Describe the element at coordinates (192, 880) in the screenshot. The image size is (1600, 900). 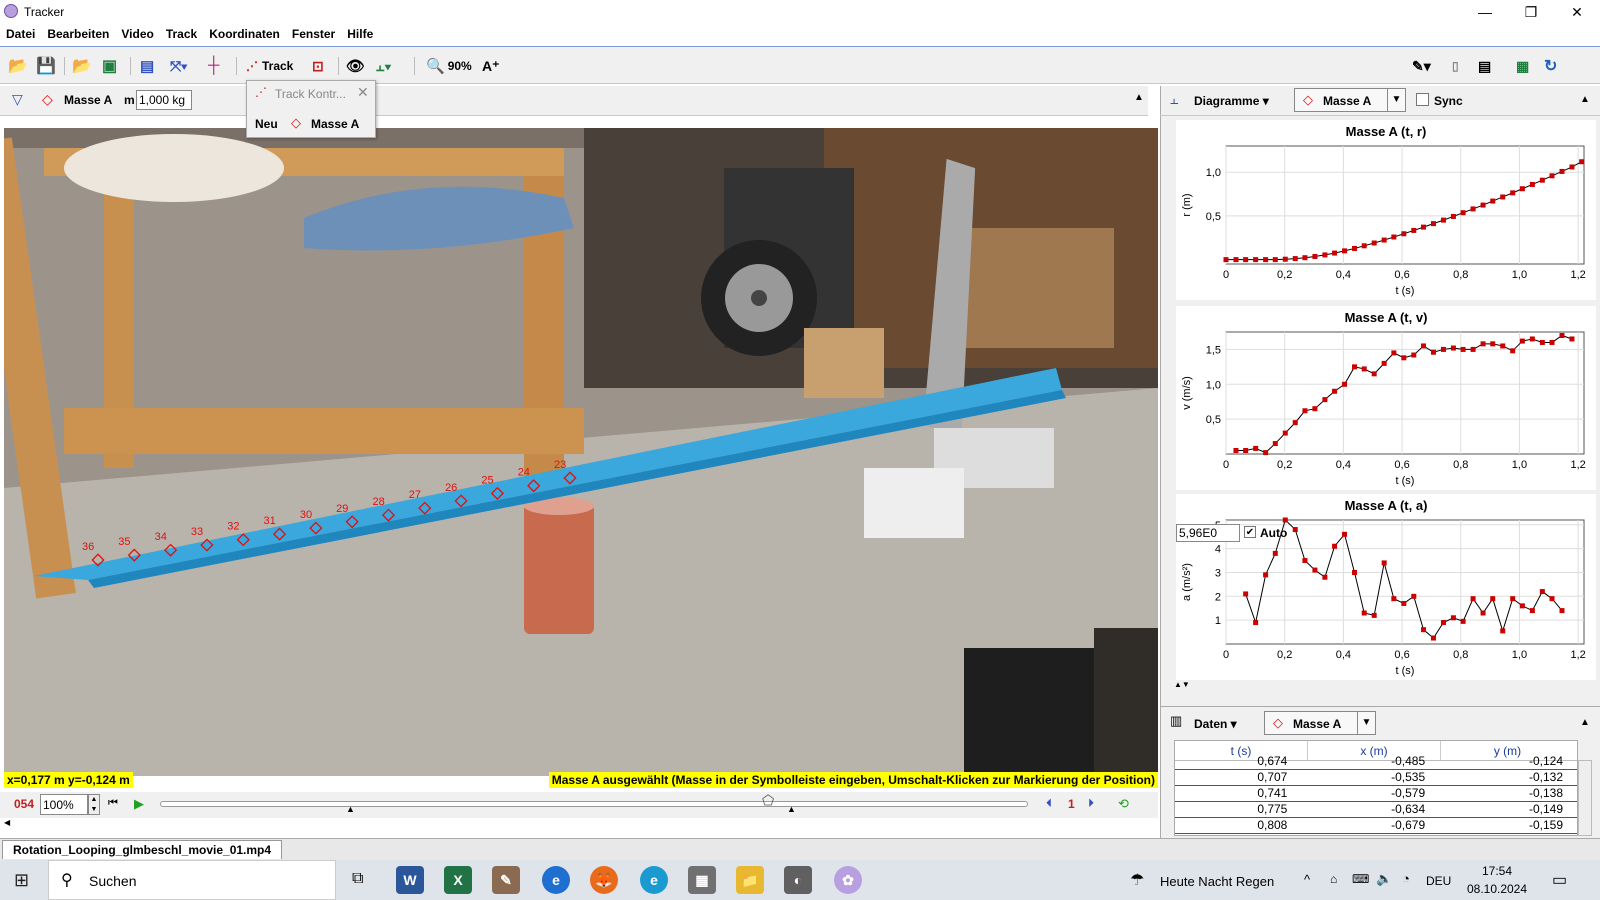
I see `search-box: ⚲ Suchen` at that location.